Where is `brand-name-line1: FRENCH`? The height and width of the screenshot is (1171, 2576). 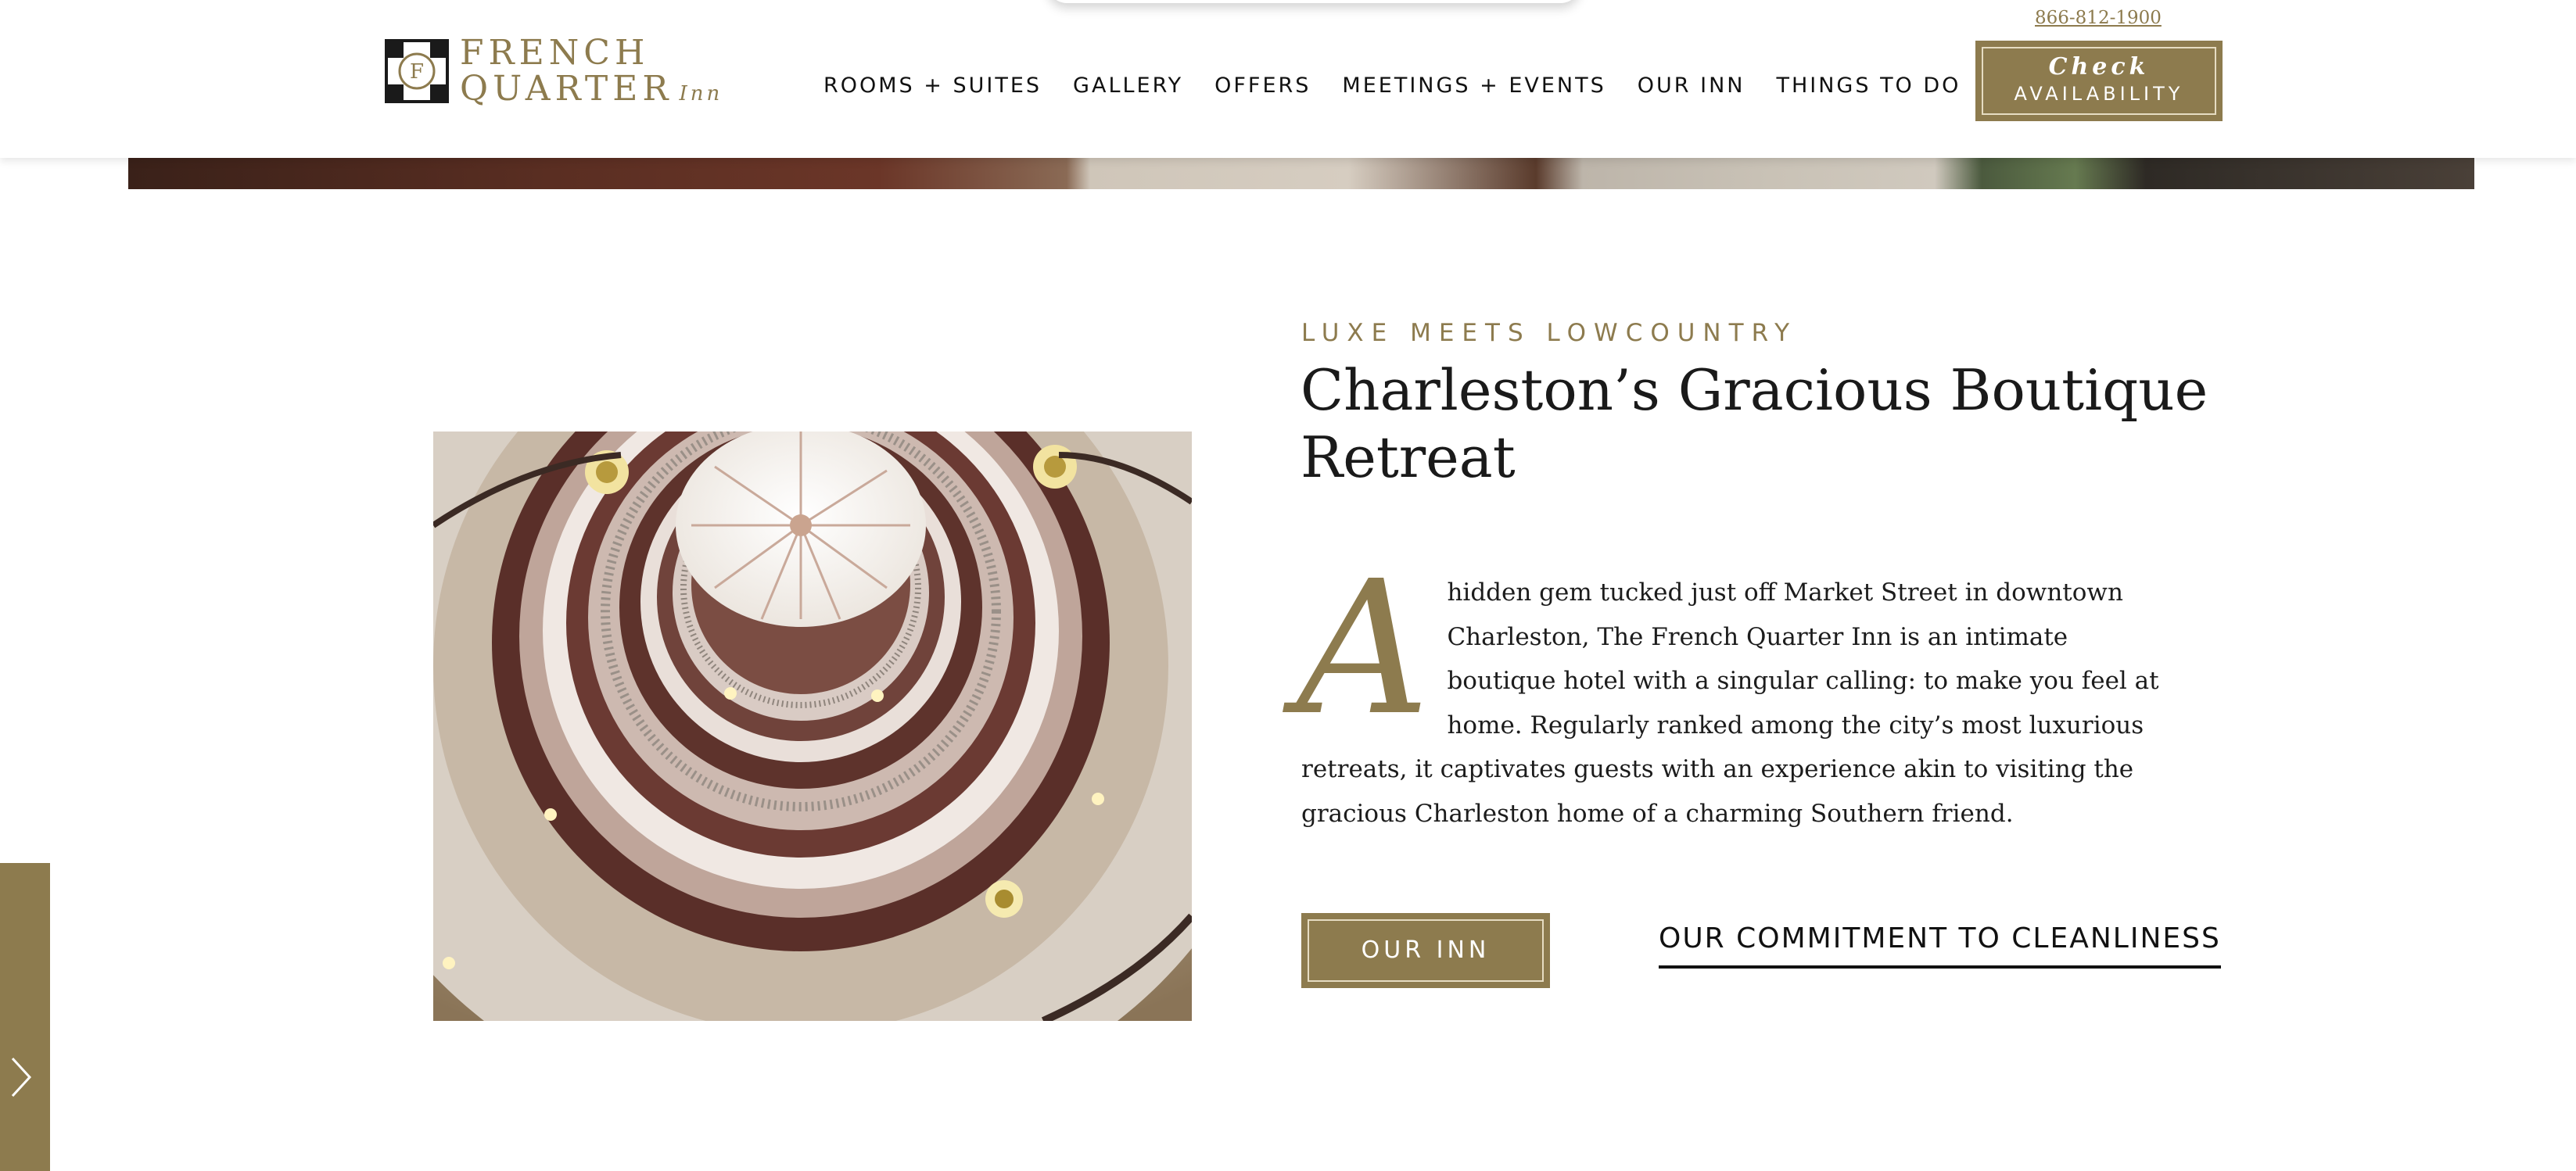 brand-name-line1: FRENCH is located at coordinates (555, 53).